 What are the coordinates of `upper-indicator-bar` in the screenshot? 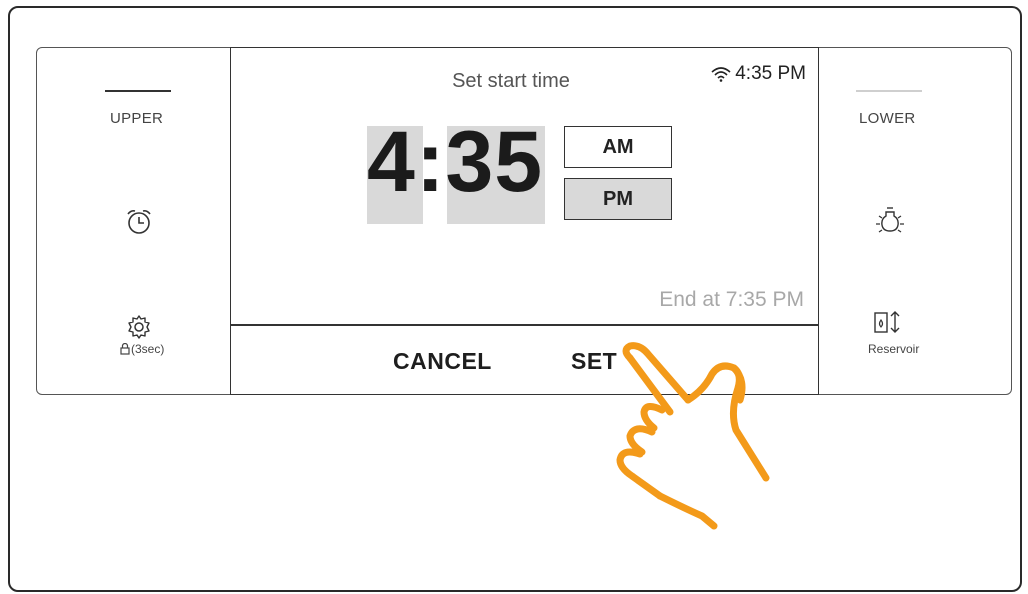 It's located at (138, 91).